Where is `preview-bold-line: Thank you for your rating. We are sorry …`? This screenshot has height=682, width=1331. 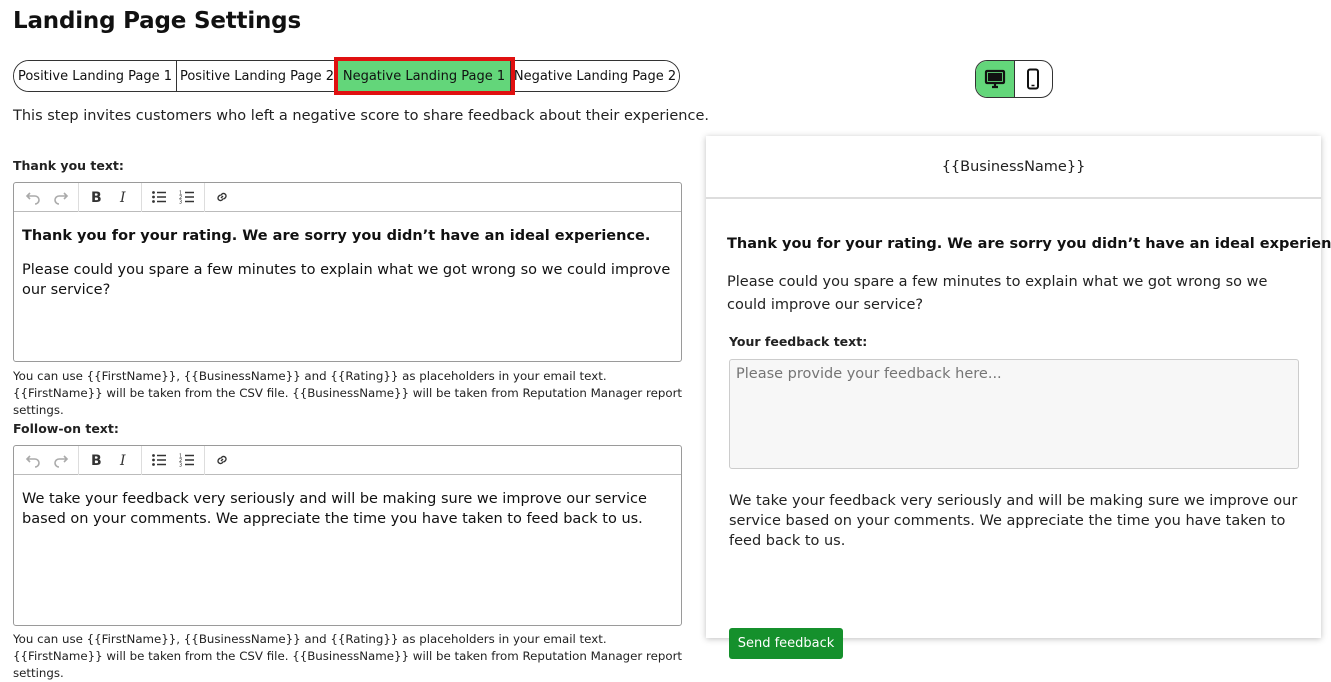
preview-bold-line: Thank you for your rating. We are sorry … is located at coordinates (1029, 244).